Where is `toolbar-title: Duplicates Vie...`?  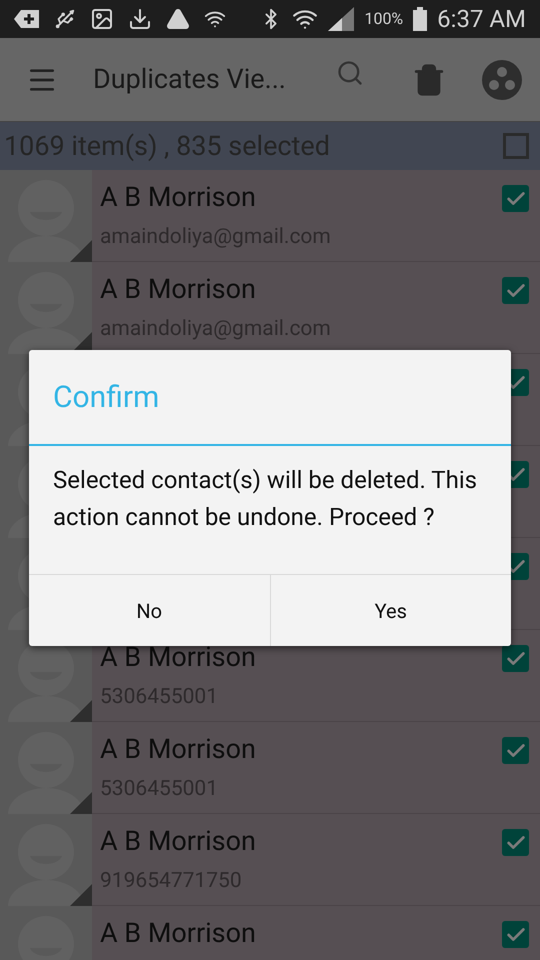 toolbar-title: Duplicates Vie... is located at coordinates (189, 80).